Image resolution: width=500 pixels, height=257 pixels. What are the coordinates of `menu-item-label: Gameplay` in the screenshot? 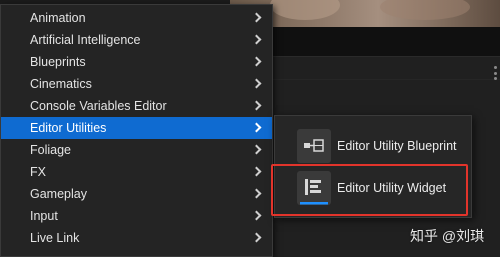 It's located at (58, 194).